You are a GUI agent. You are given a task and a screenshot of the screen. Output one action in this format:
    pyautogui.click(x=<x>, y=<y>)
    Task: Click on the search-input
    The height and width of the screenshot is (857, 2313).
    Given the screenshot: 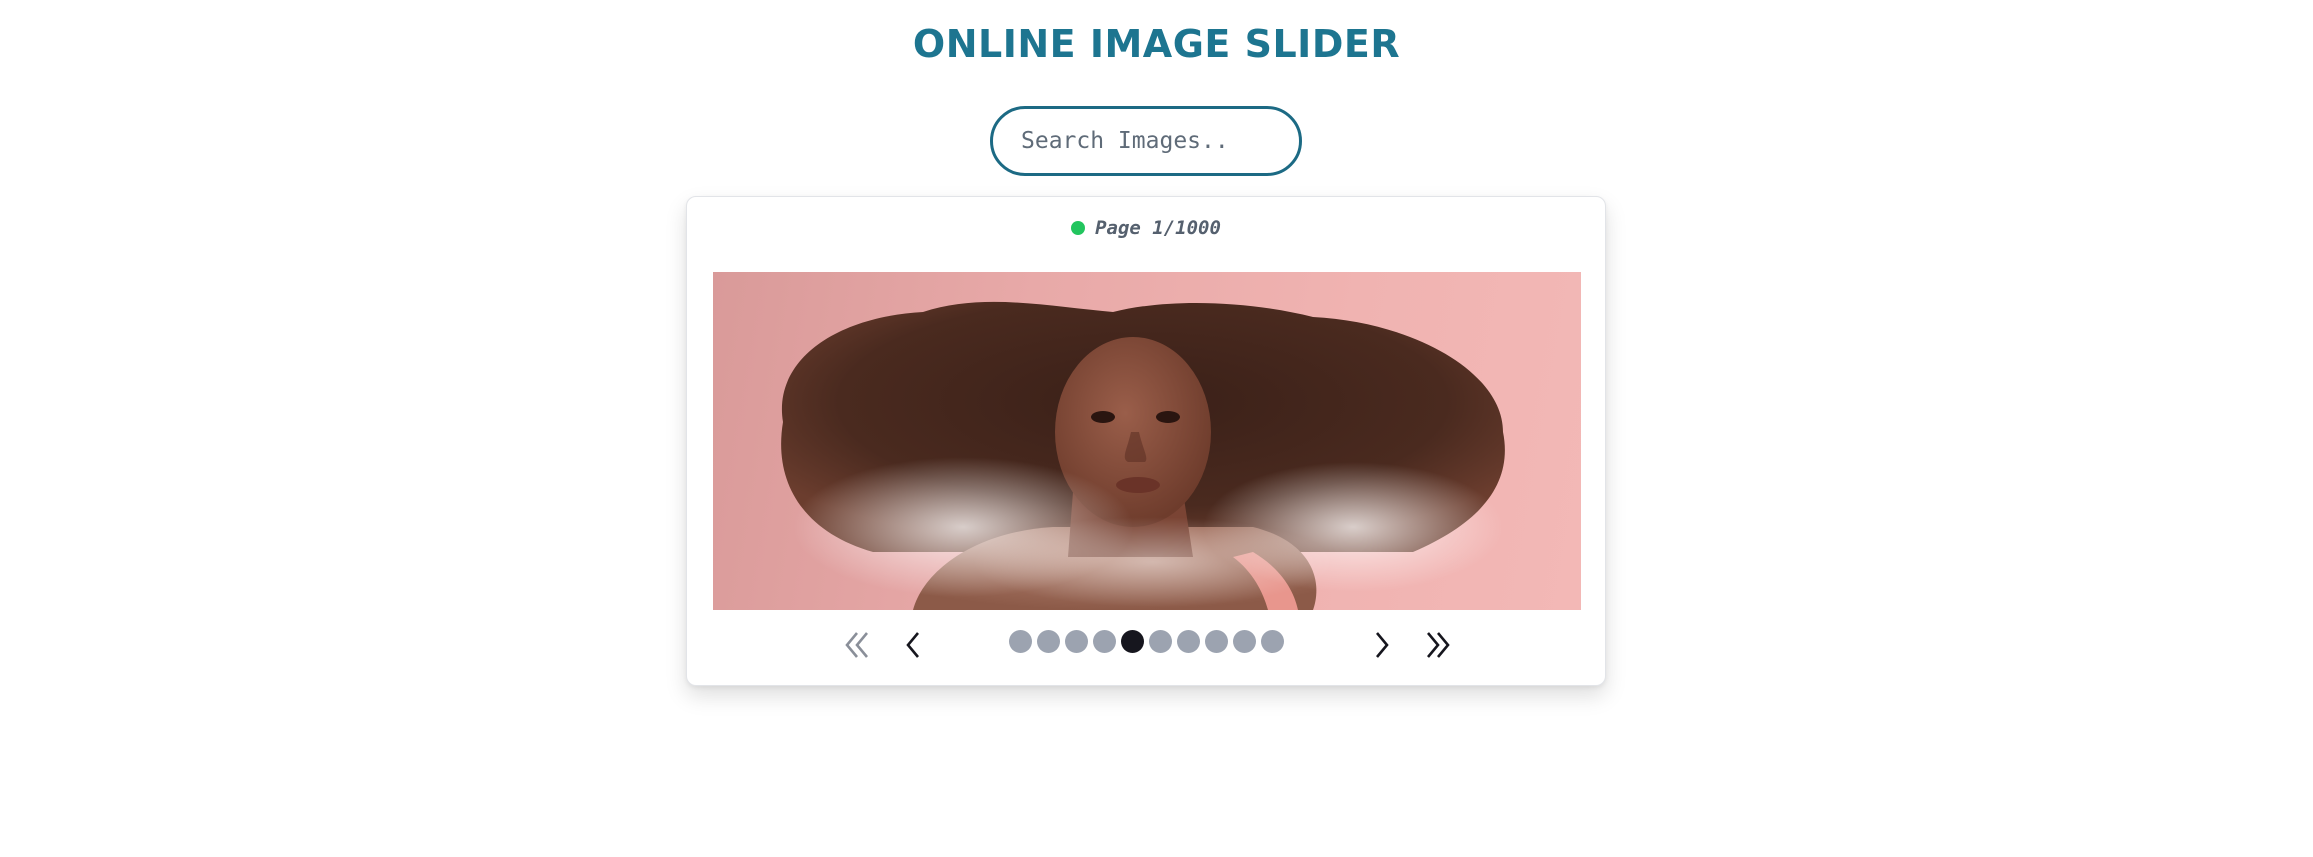 What is the action you would take?
    pyautogui.click(x=1146, y=141)
    